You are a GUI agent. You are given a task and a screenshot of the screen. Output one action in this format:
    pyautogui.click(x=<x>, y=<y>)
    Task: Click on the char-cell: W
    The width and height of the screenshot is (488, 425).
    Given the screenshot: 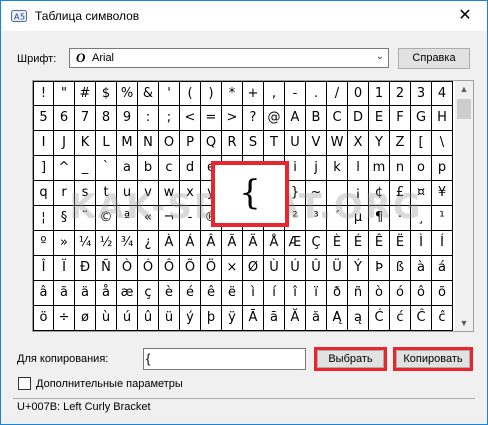 What is the action you would take?
    pyautogui.click(x=337, y=143)
    